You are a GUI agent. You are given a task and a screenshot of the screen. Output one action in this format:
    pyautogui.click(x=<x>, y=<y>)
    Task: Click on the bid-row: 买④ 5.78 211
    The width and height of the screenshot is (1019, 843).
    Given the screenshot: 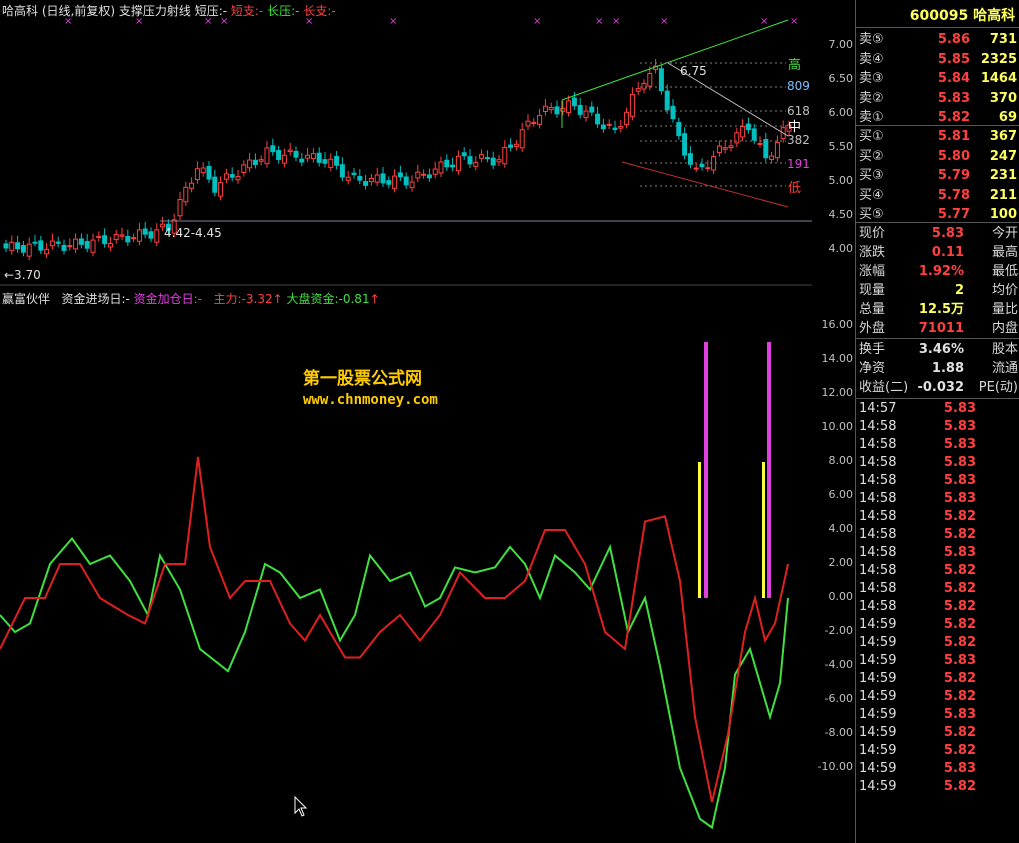 What is the action you would take?
    pyautogui.click(x=937, y=196)
    